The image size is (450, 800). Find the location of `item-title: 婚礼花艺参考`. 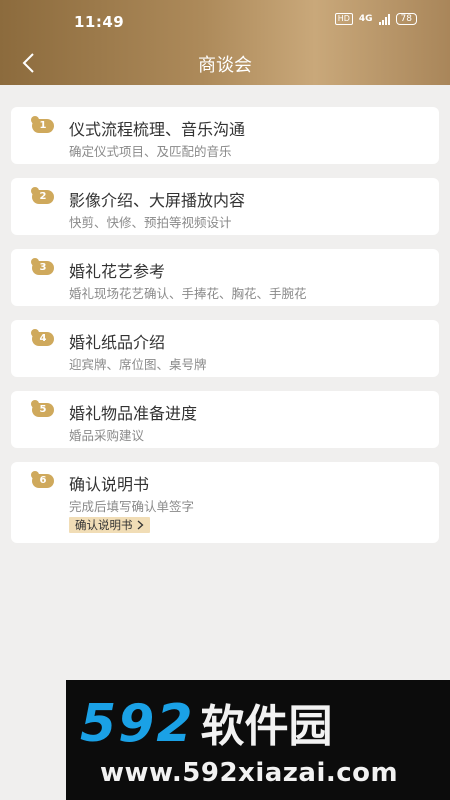

item-title: 婚礼花艺参考 is located at coordinates (117, 271).